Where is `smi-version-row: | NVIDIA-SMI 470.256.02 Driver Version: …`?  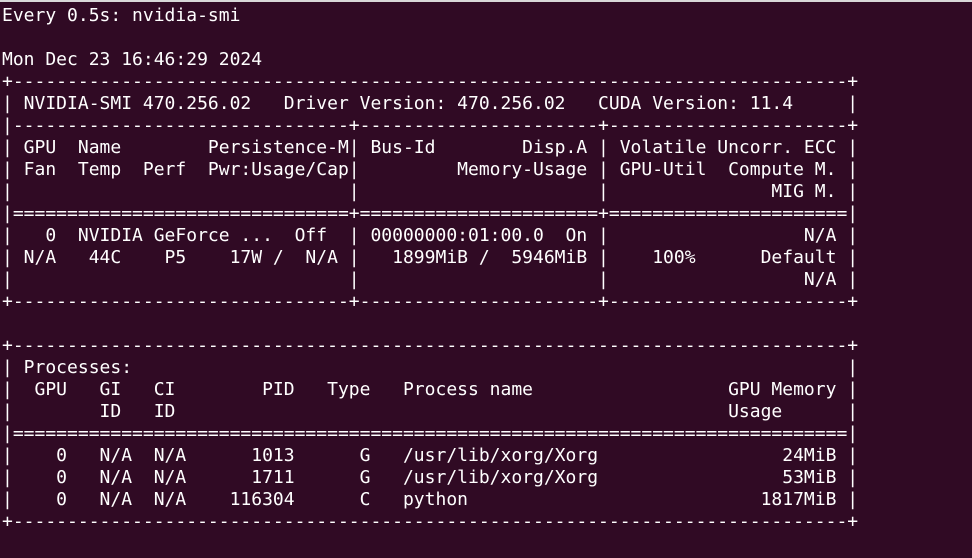 smi-version-row: | NVIDIA-SMI 470.256.02 Driver Version: … is located at coordinates (430, 103).